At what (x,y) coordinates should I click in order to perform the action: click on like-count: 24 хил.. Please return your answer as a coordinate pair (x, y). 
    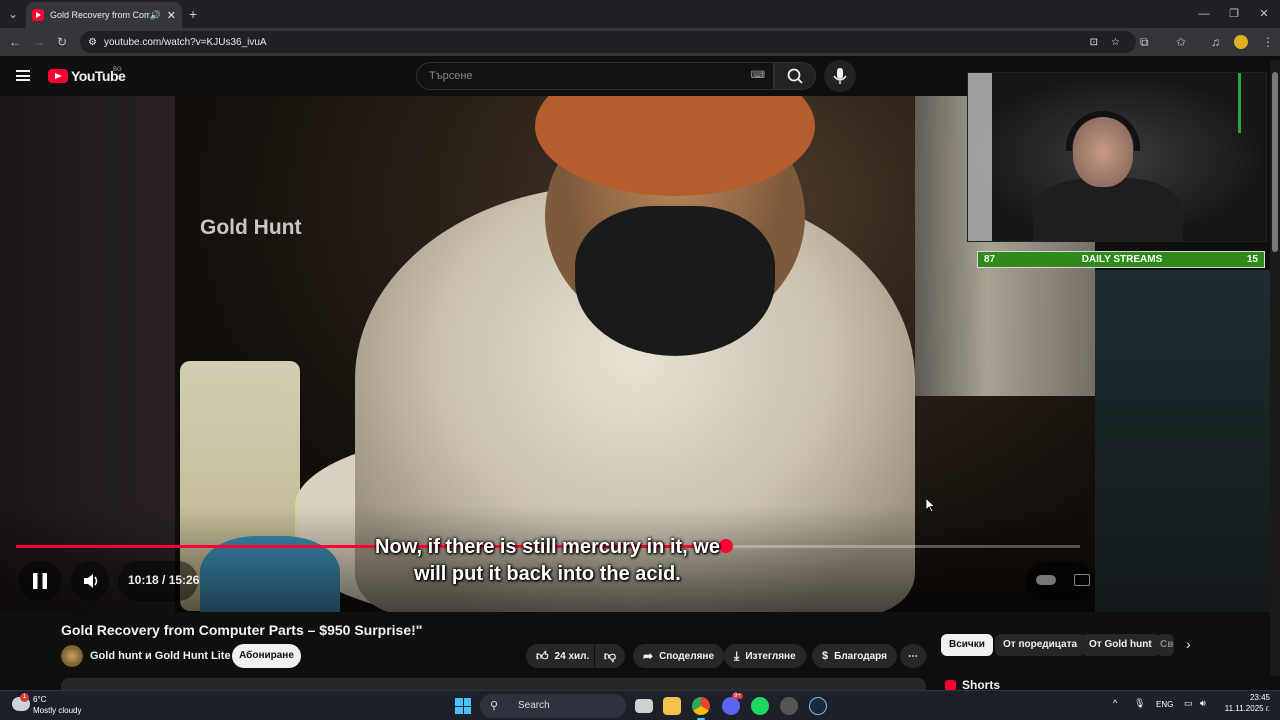
    Looking at the image, I should click on (572, 656).